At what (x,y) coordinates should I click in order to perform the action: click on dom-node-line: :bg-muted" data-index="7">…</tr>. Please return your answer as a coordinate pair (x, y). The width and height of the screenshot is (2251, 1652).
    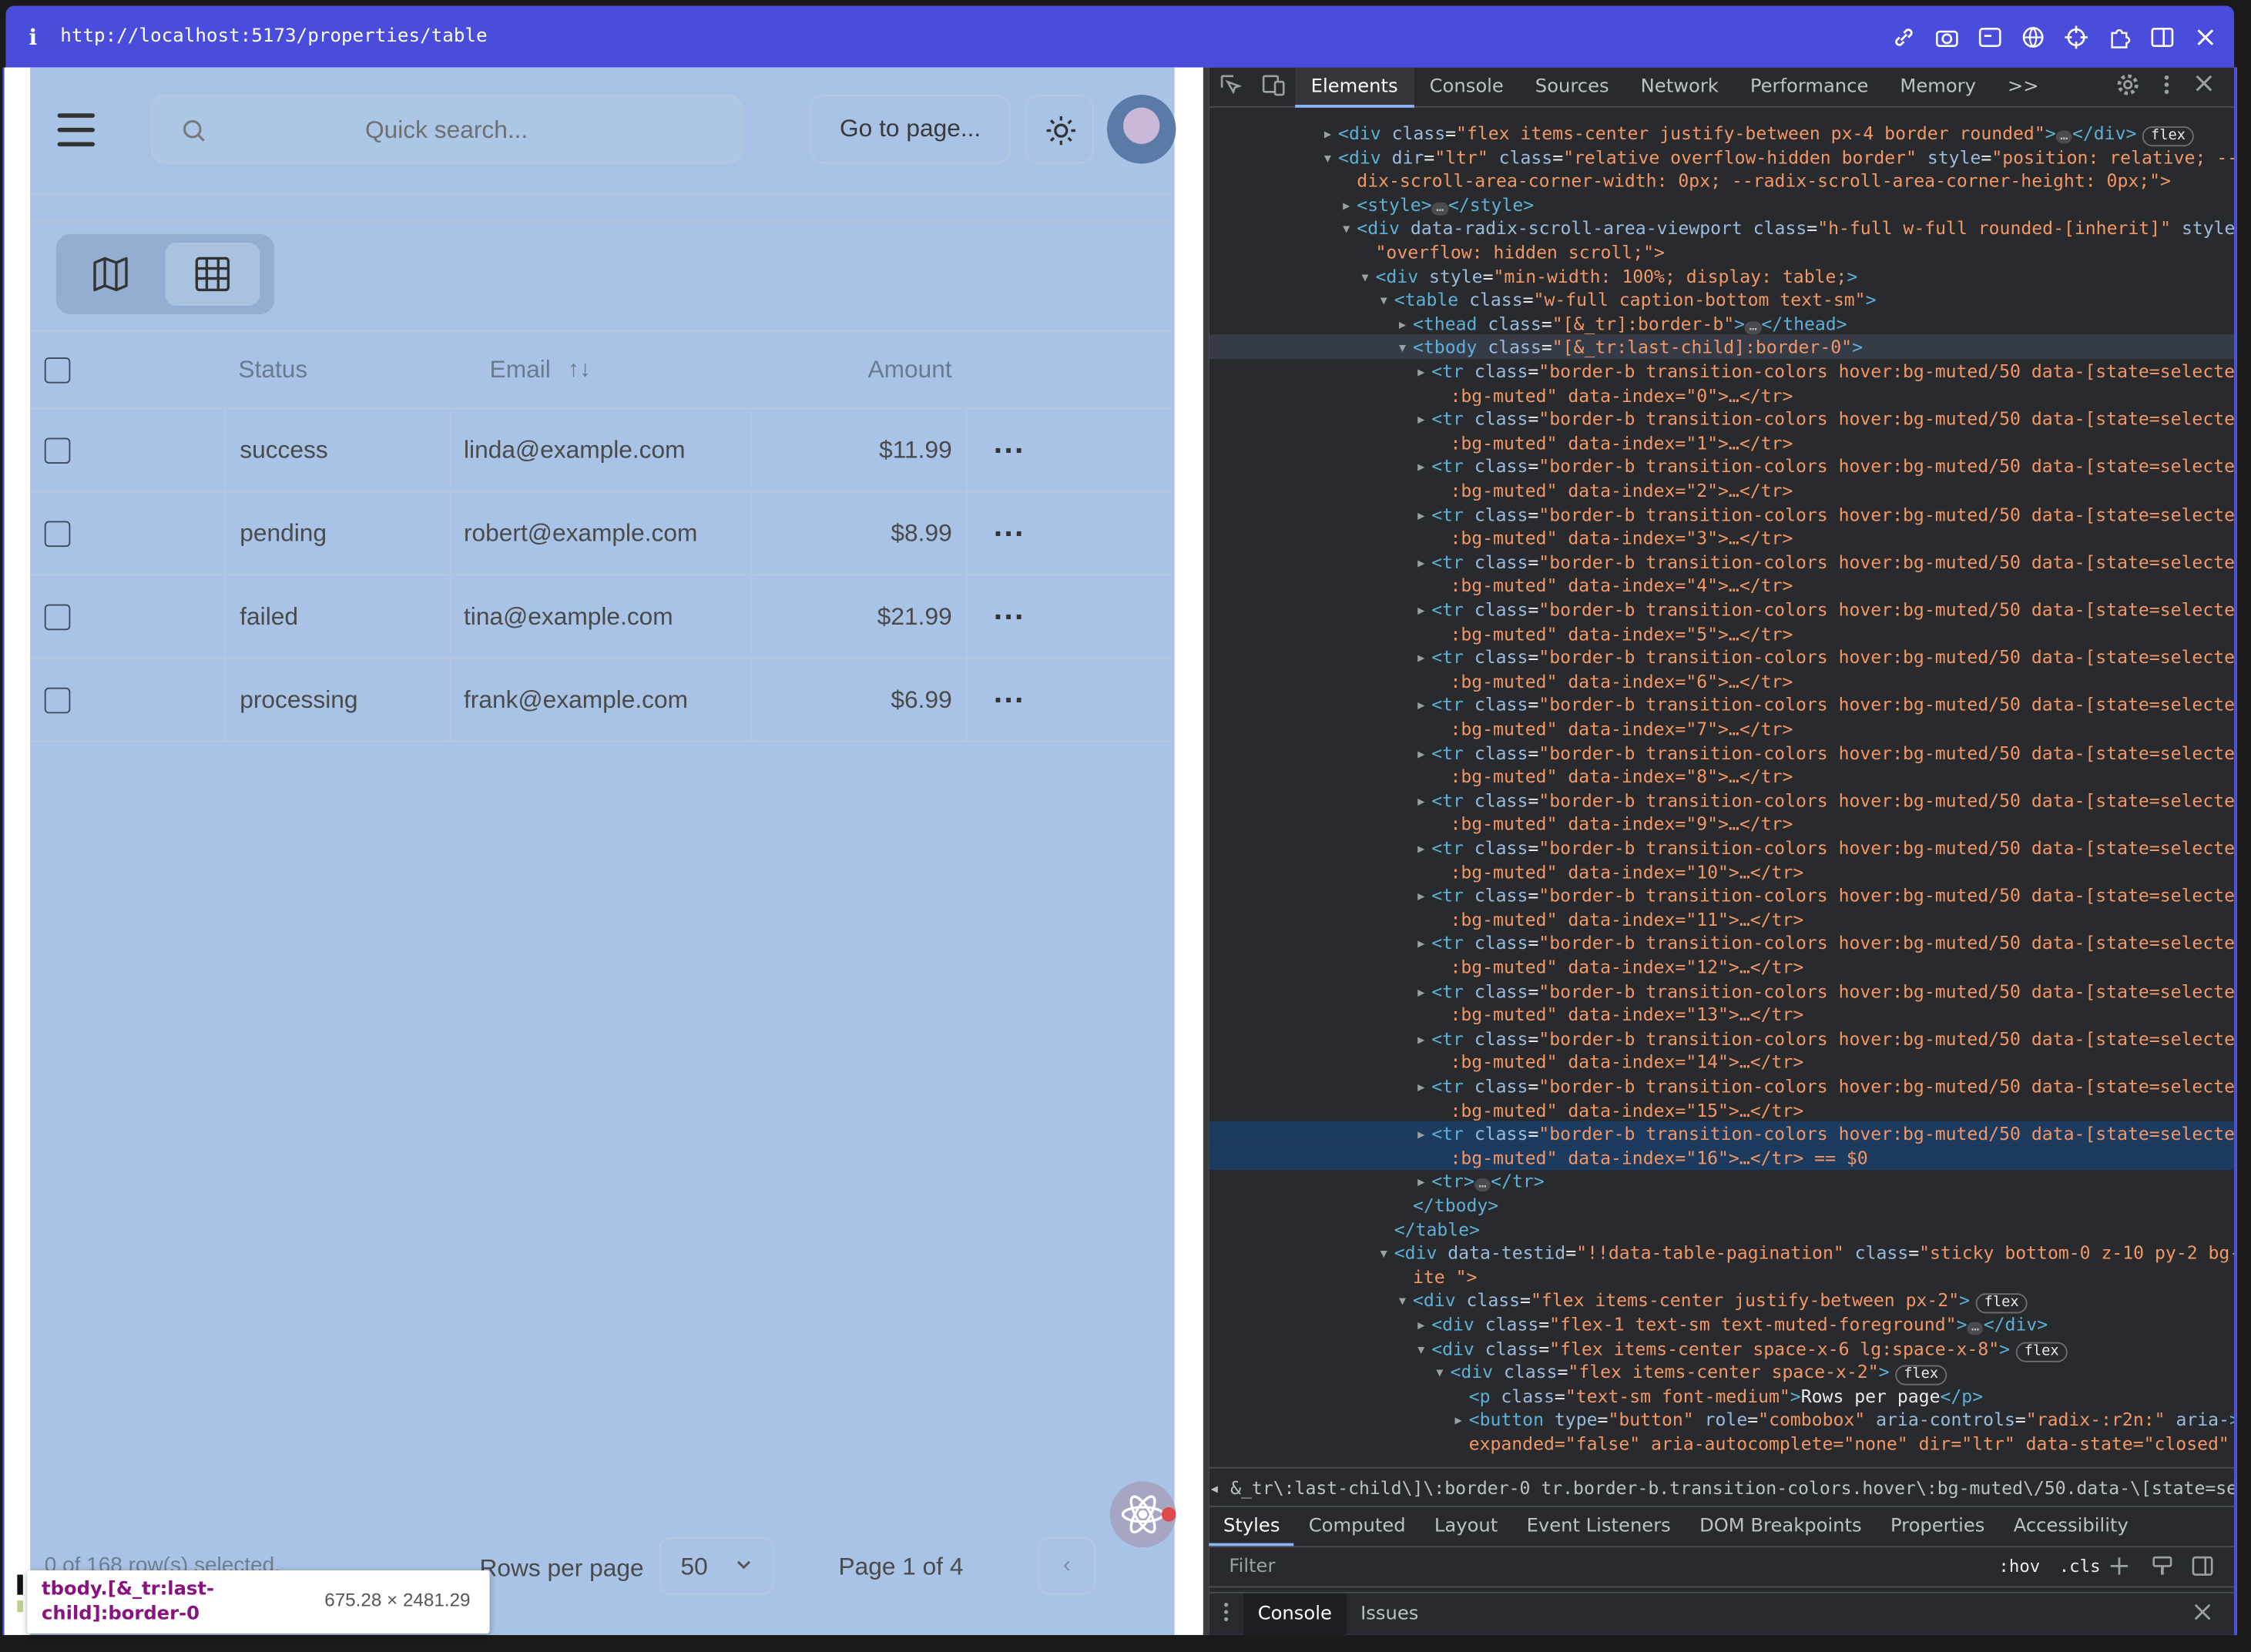
    Looking at the image, I should click on (1722, 728).